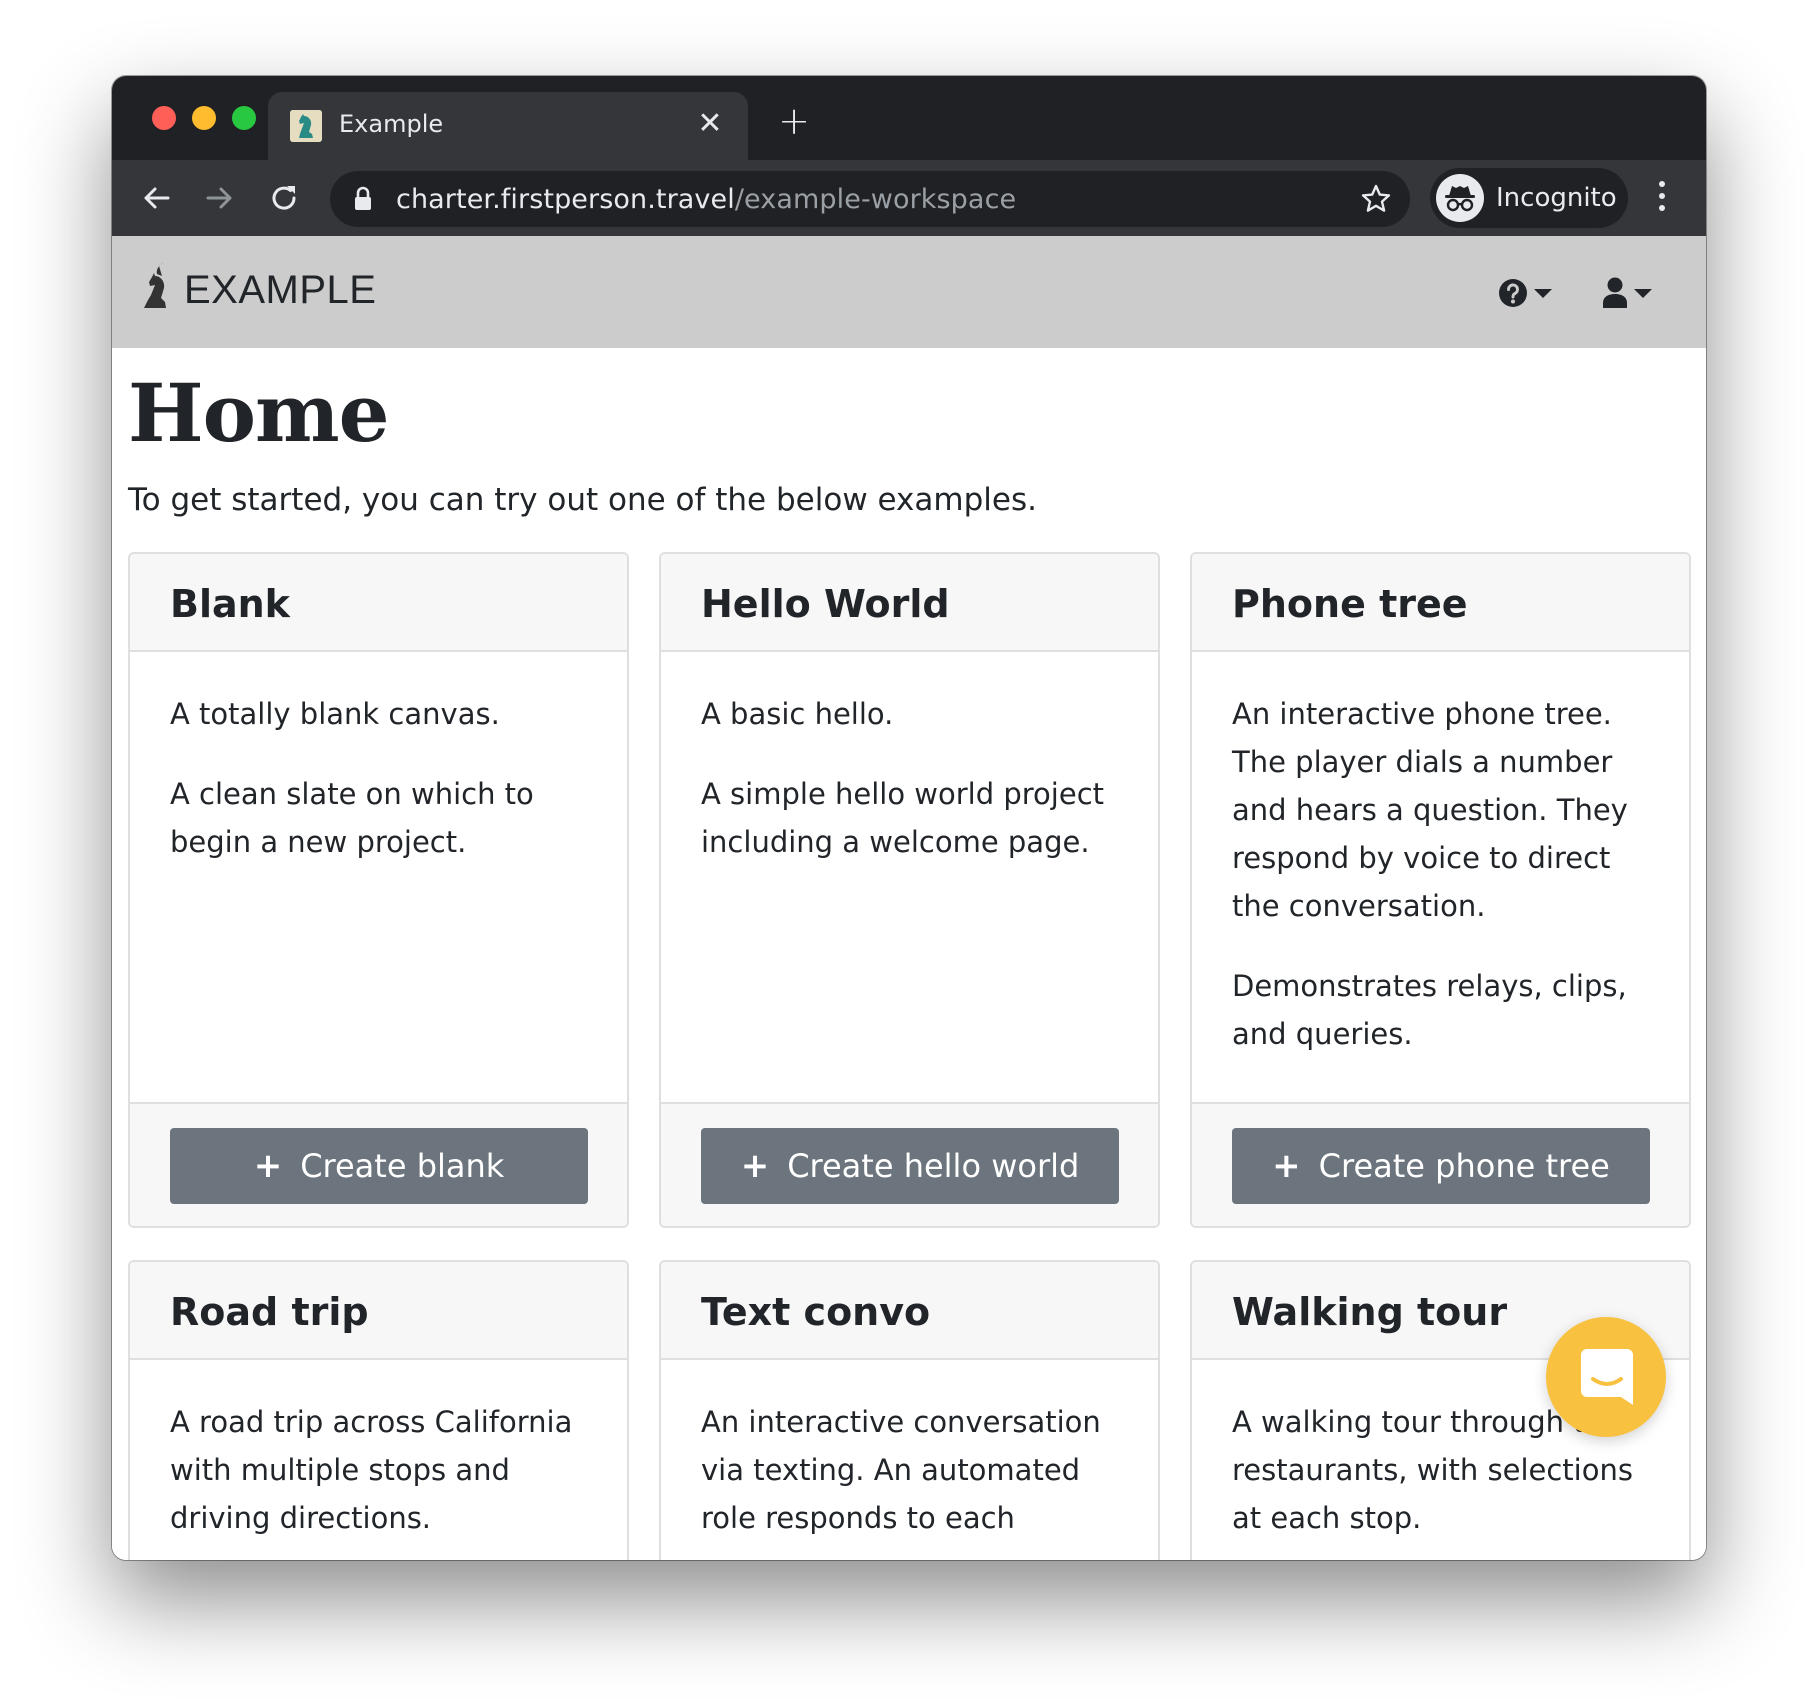  Describe the element at coordinates (204, 118) in the screenshot. I see `minimize-window-button` at that location.